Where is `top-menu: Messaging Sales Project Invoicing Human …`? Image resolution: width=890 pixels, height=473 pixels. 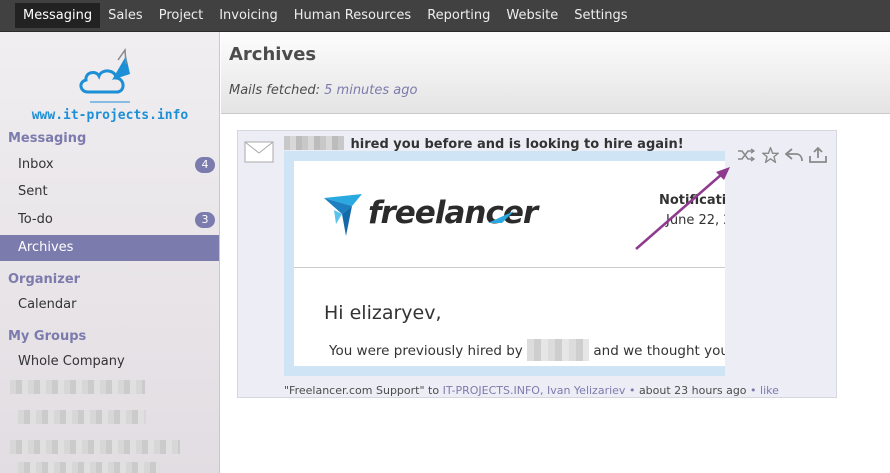 top-menu: Messaging Sales Project Invoicing Human … is located at coordinates (445, 16).